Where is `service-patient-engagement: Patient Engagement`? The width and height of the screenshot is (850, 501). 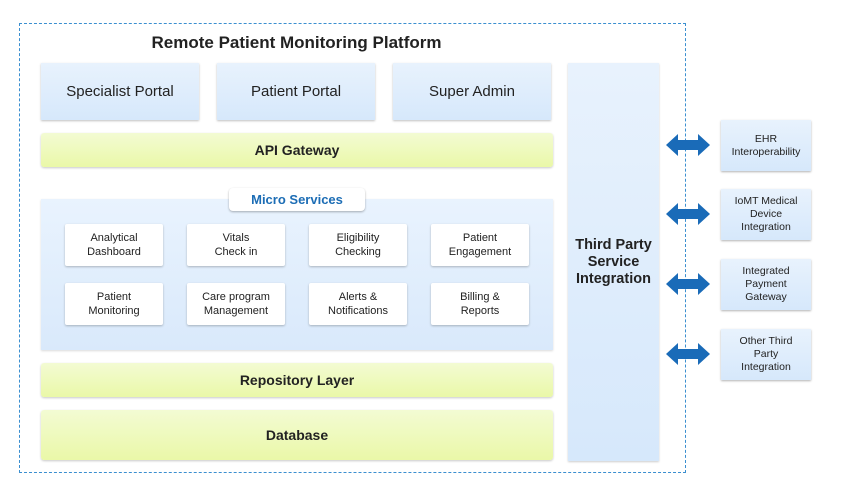
service-patient-engagement: Patient Engagement is located at coordinates (480, 245).